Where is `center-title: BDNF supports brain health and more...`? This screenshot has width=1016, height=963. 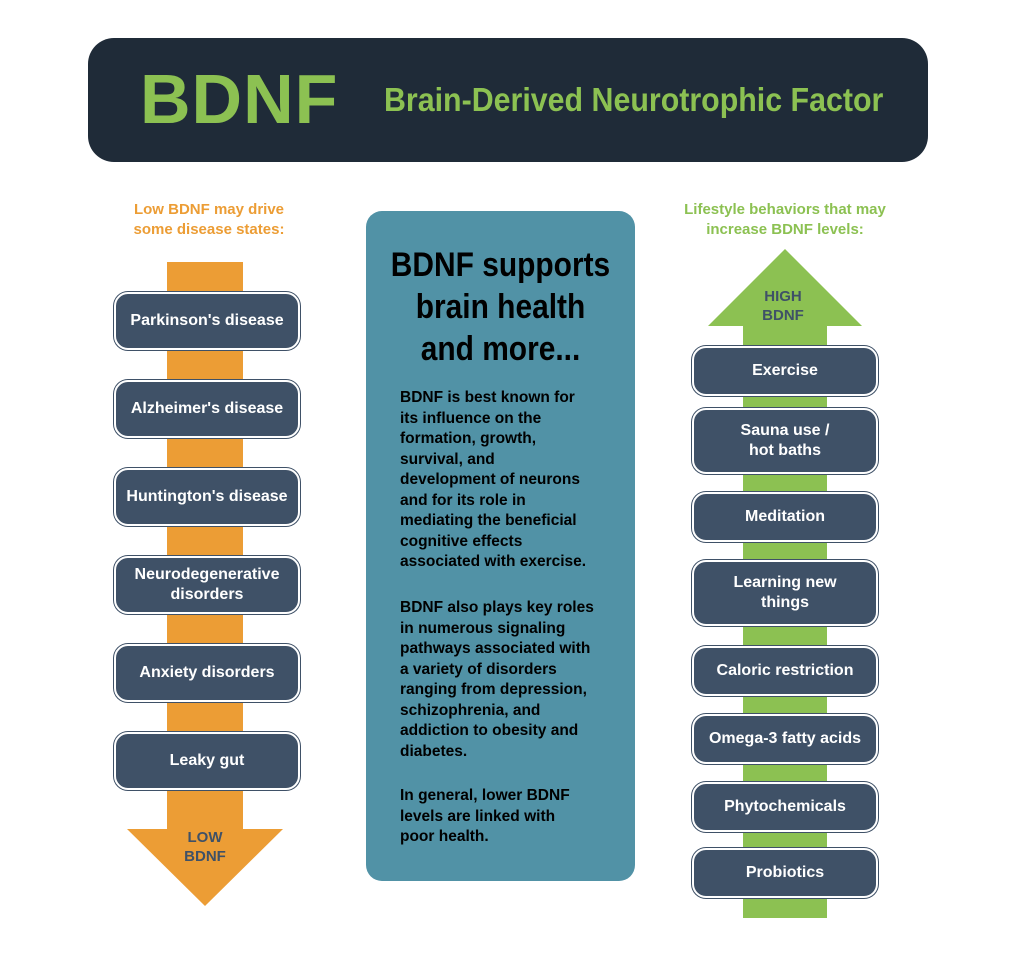 center-title: BDNF supports brain health and more... is located at coordinates (500, 307).